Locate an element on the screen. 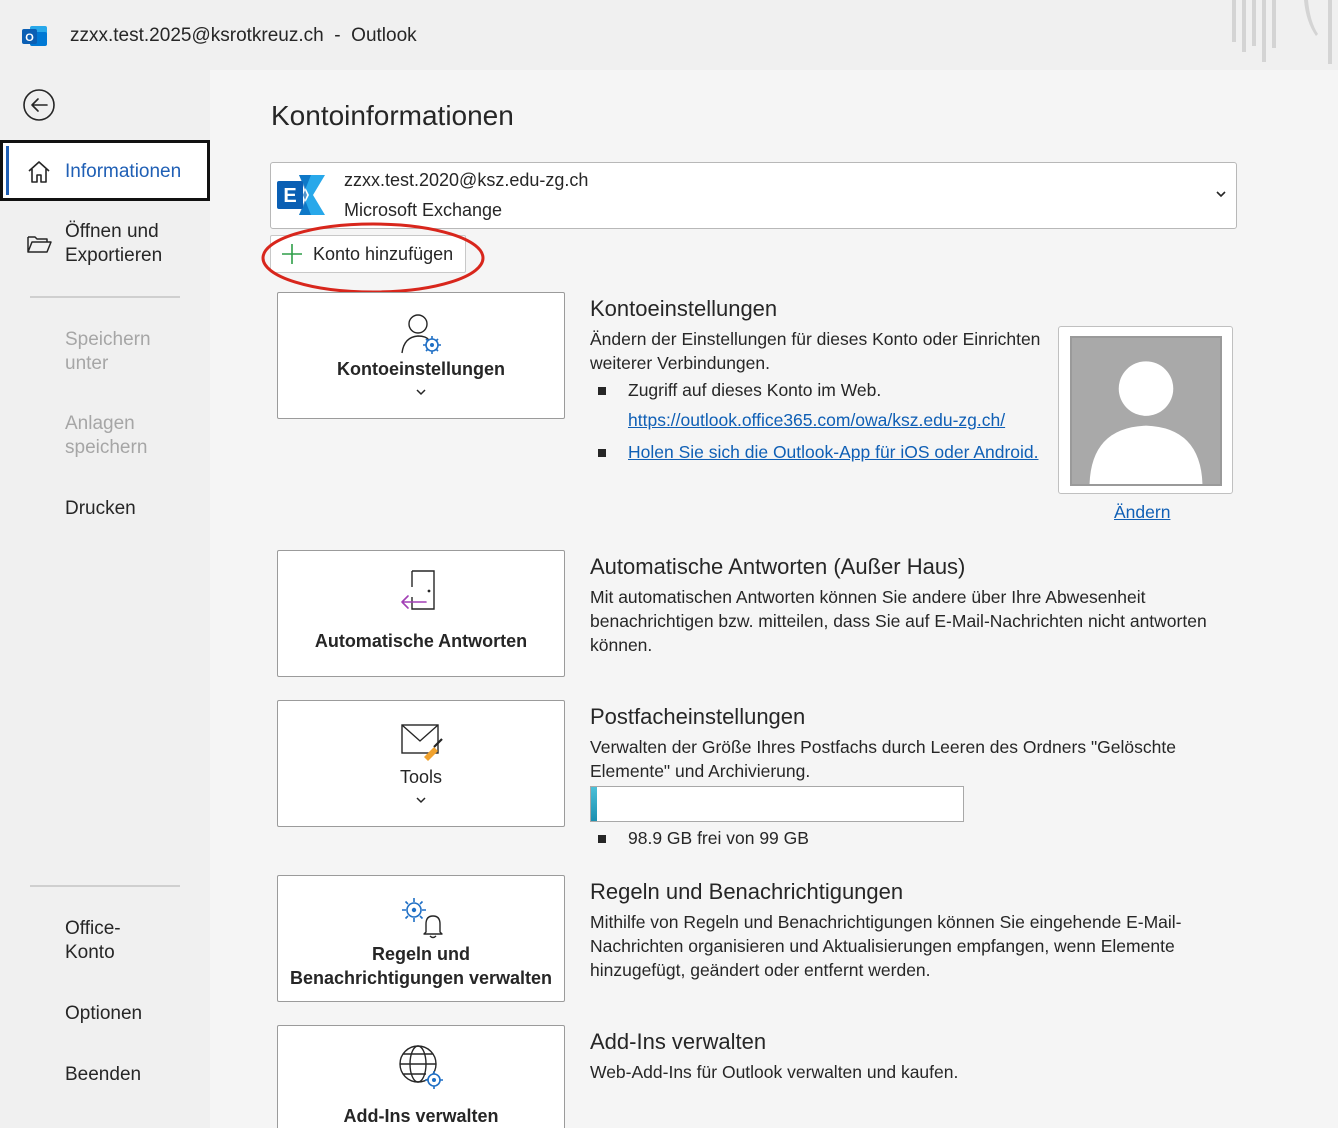 The image size is (1338, 1128). home-icon is located at coordinates (39, 172).